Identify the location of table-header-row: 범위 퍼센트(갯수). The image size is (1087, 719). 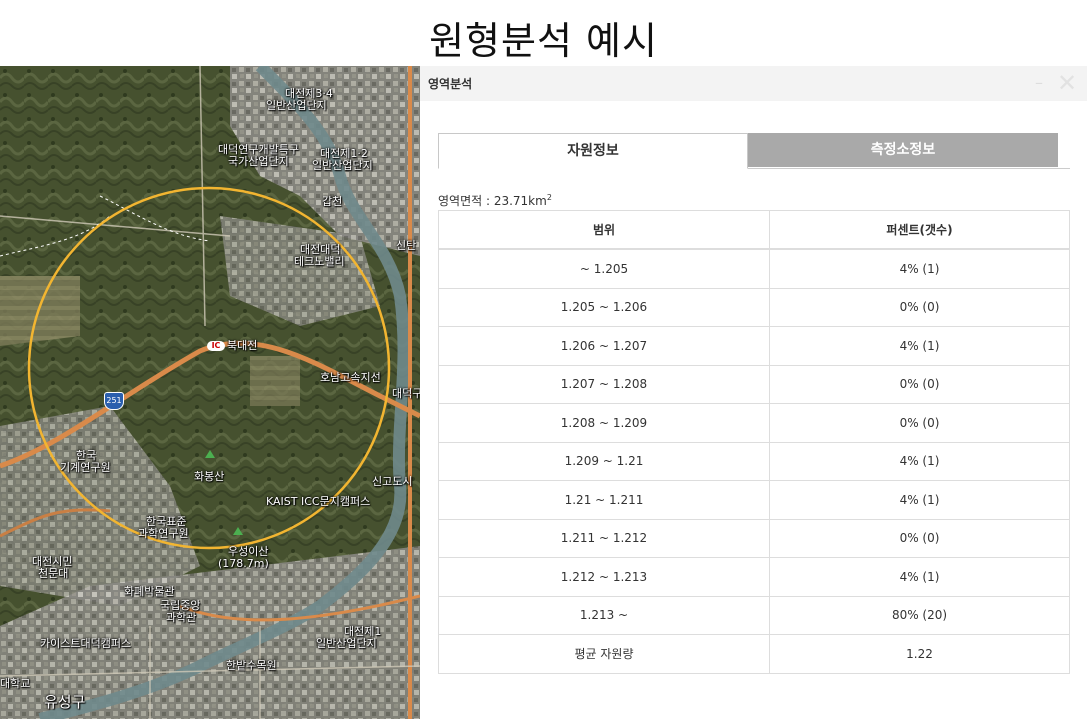
(754, 230).